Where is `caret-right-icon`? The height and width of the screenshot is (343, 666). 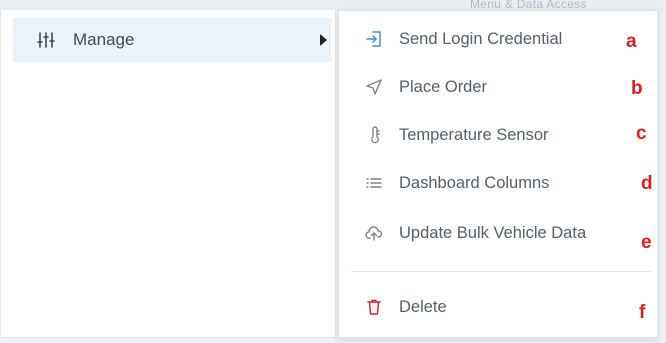 caret-right-icon is located at coordinates (323, 40).